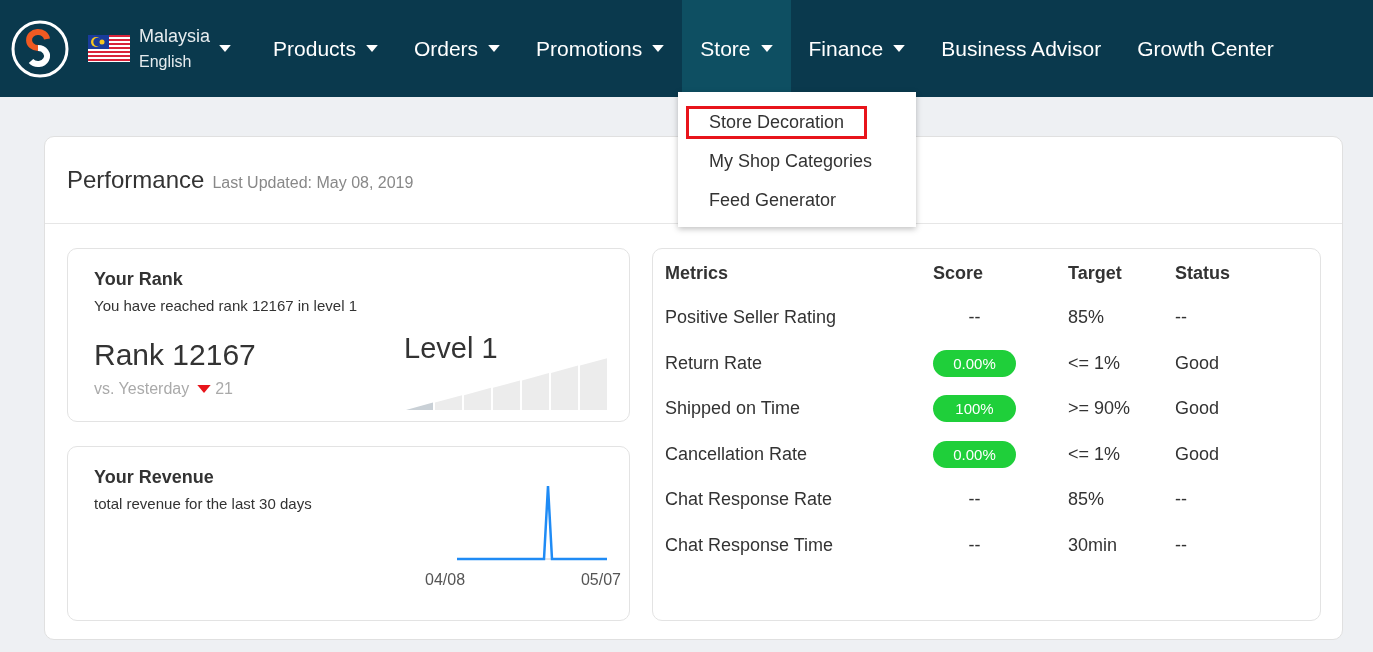 The width and height of the screenshot is (1373, 652). I want to click on menu-item: Store Decoration, so click(777, 122).